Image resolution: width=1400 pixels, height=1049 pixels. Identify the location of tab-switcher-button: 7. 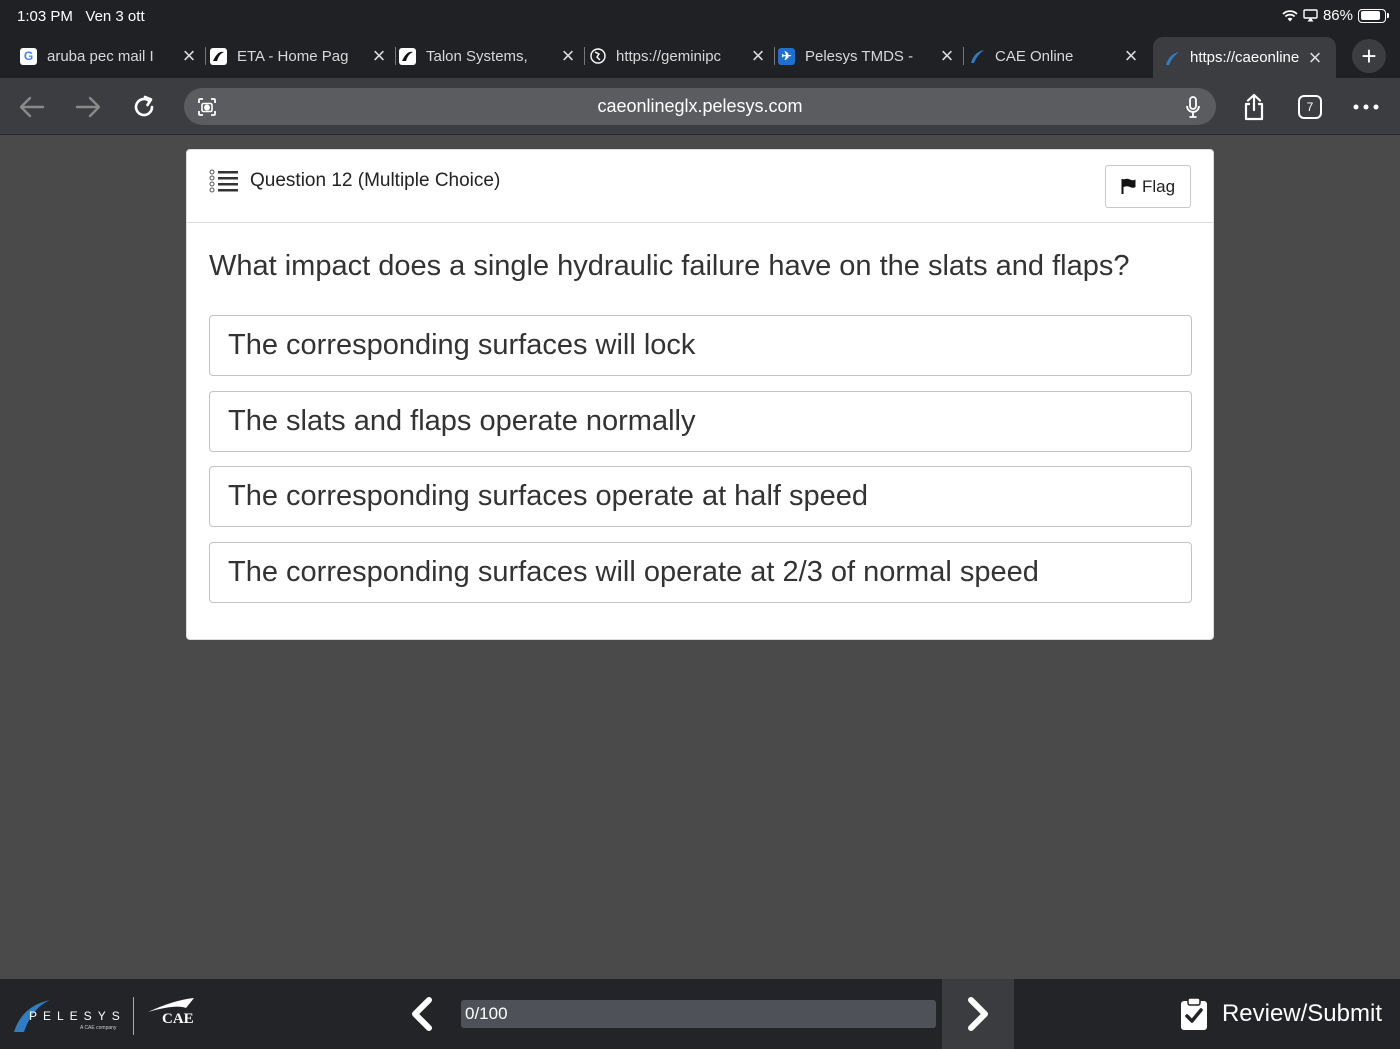
(1310, 107).